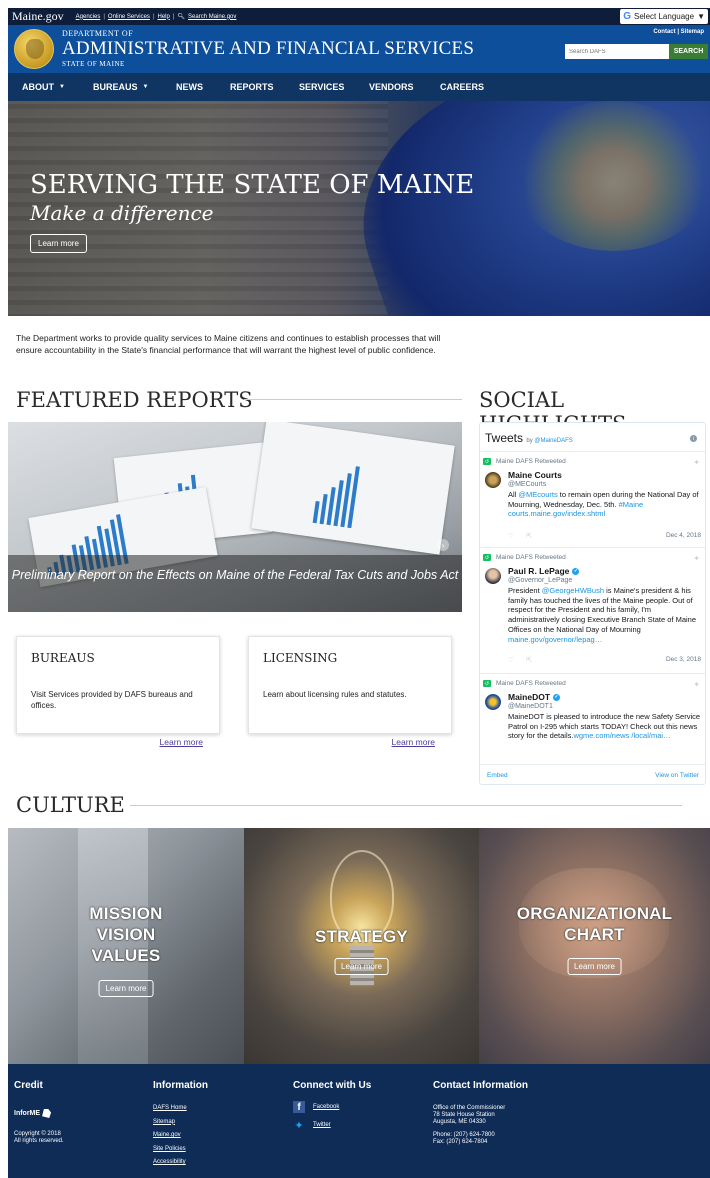 The image size is (710, 1178). What do you see at coordinates (361, 946) in the screenshot?
I see `strategy-tile: STRATEGY Learn more` at bounding box center [361, 946].